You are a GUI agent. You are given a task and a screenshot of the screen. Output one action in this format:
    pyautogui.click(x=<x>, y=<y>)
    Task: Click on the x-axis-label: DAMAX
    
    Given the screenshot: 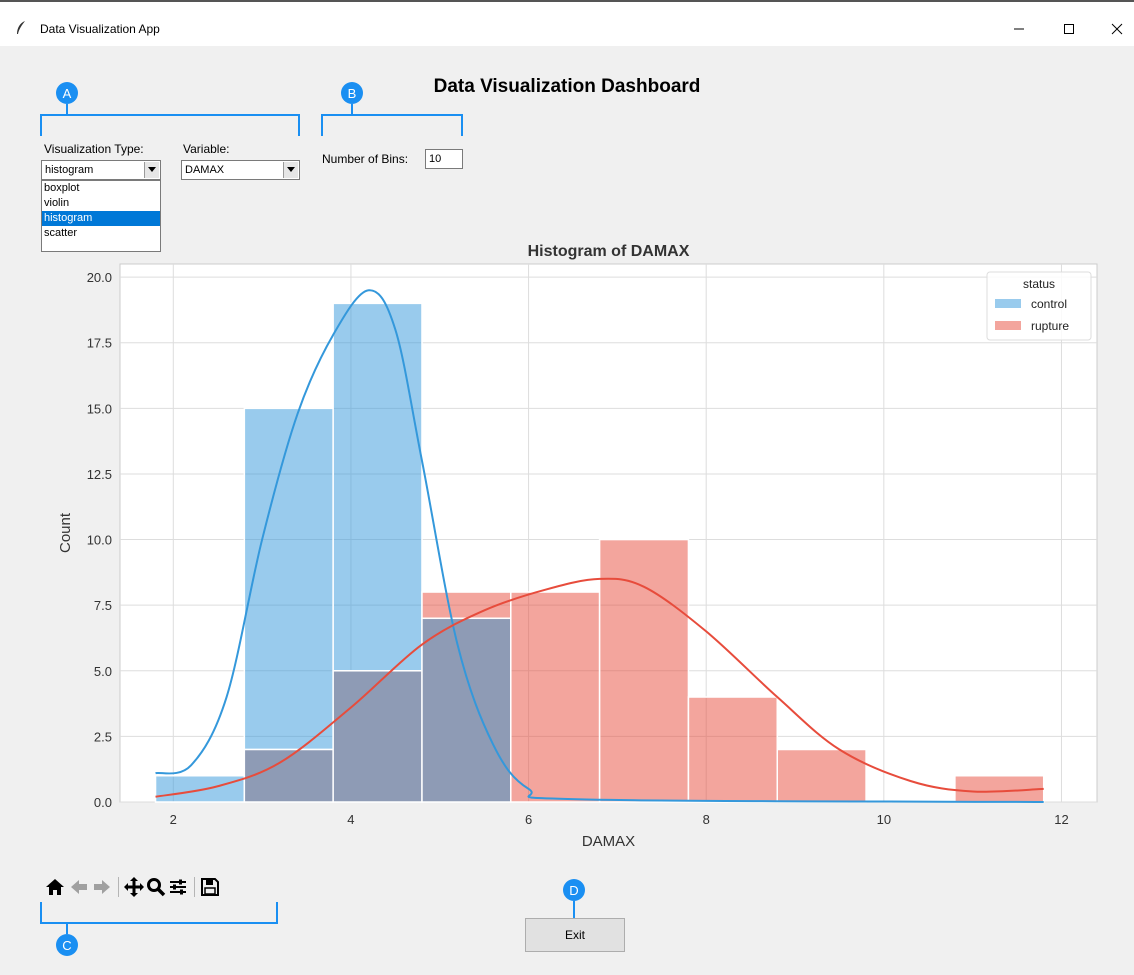 What is the action you would take?
    pyautogui.click(x=608, y=841)
    